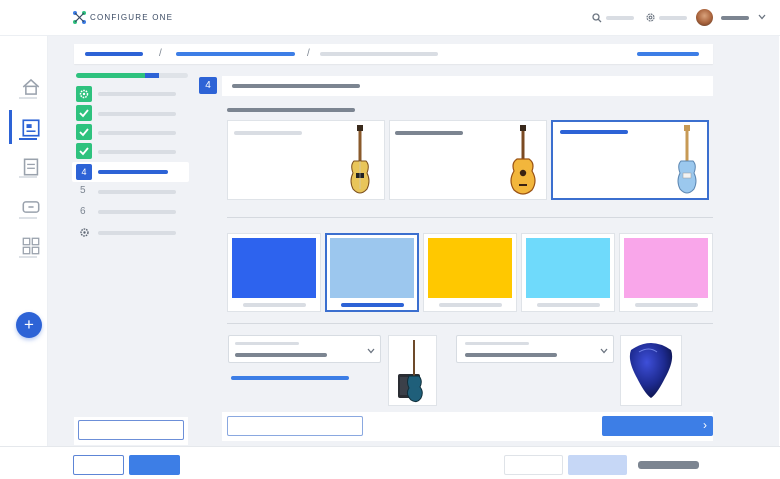 The image size is (780, 479). Describe the element at coordinates (597, 465) in the screenshot. I see `footer-disabled-button` at that location.